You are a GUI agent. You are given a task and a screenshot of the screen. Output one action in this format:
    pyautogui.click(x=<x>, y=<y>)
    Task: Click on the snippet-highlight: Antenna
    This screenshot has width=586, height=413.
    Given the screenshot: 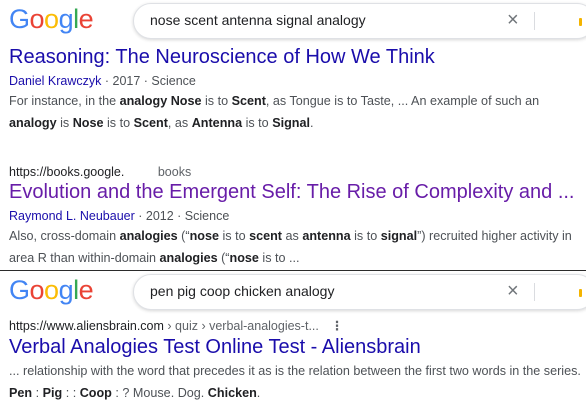 What is the action you would take?
    pyautogui.click(x=217, y=123)
    